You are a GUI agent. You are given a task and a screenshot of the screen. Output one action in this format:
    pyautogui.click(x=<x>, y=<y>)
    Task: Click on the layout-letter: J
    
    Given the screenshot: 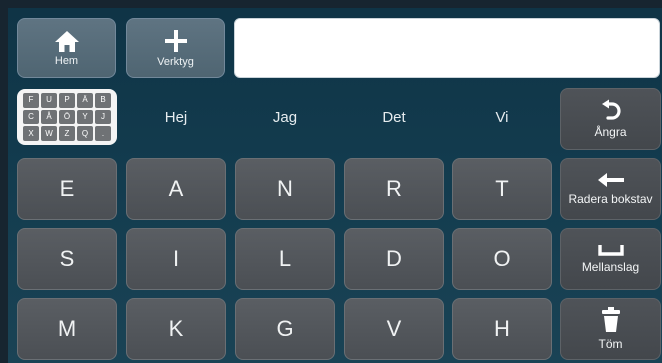 What is the action you would take?
    pyautogui.click(x=103, y=117)
    